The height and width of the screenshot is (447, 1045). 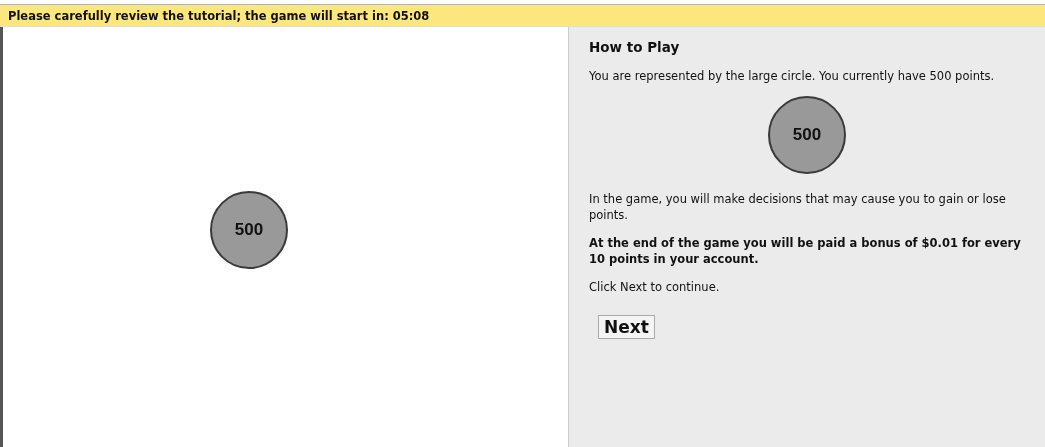 What do you see at coordinates (522, 15) in the screenshot?
I see `countdown-banner: Please carefully review the tutorial; the game will start in: 05:08` at bounding box center [522, 15].